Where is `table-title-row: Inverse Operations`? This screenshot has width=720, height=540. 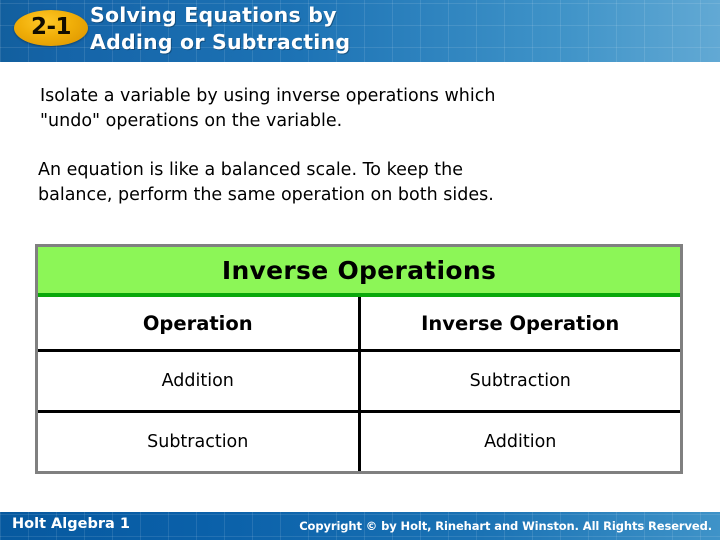
table-title-row: Inverse Operations is located at coordinates (359, 272).